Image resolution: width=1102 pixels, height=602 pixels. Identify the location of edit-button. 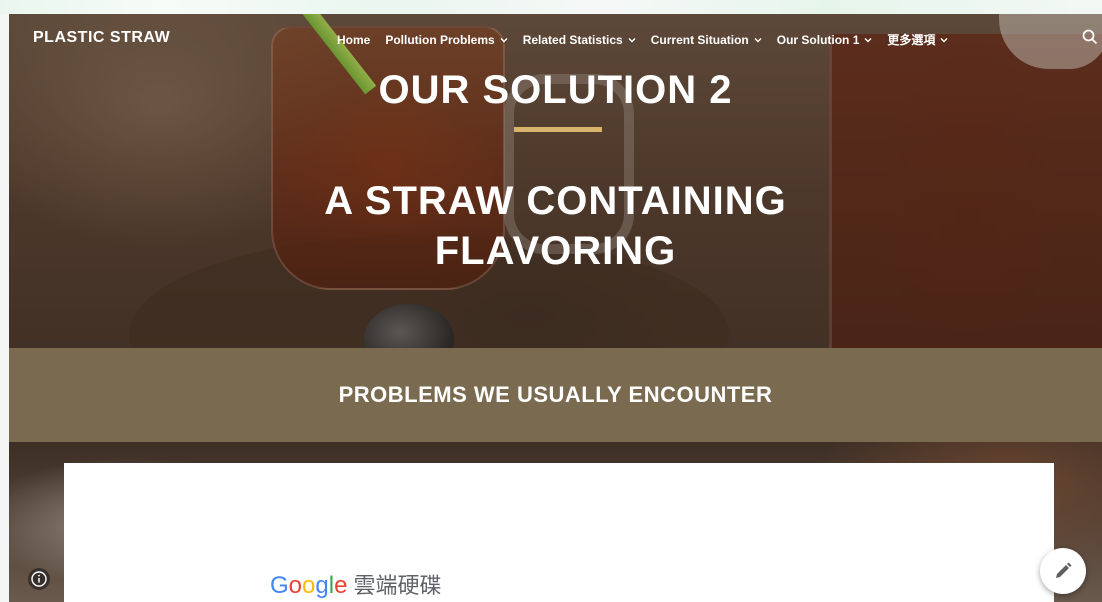
(1063, 571).